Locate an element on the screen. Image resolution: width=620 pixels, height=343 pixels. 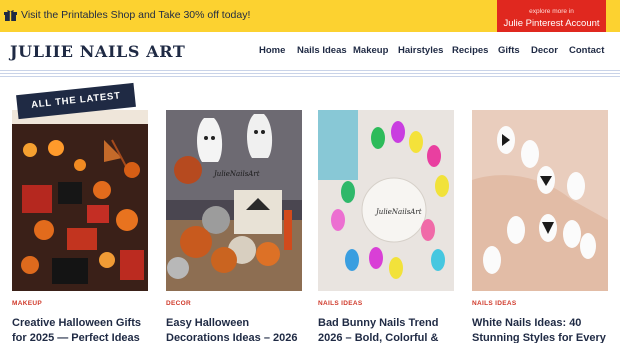
post-category: MAKEUP is located at coordinates (27, 303).